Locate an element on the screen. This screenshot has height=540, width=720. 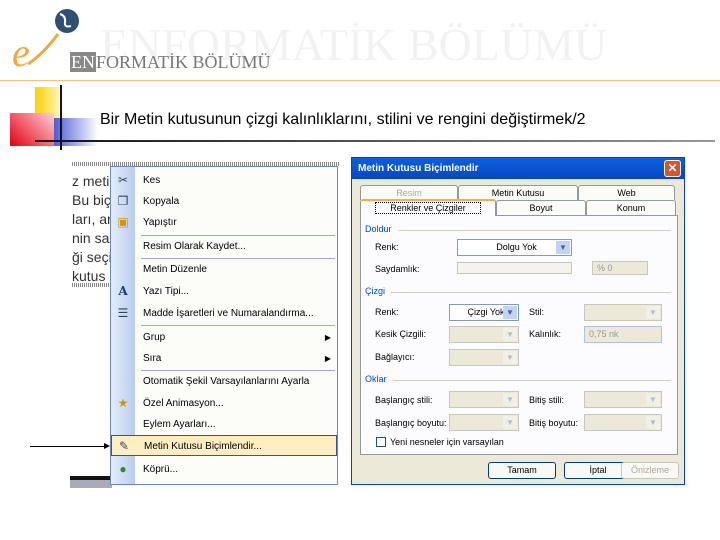
menu-item-edit-text: Metin Düzenle is located at coordinates (224, 269).